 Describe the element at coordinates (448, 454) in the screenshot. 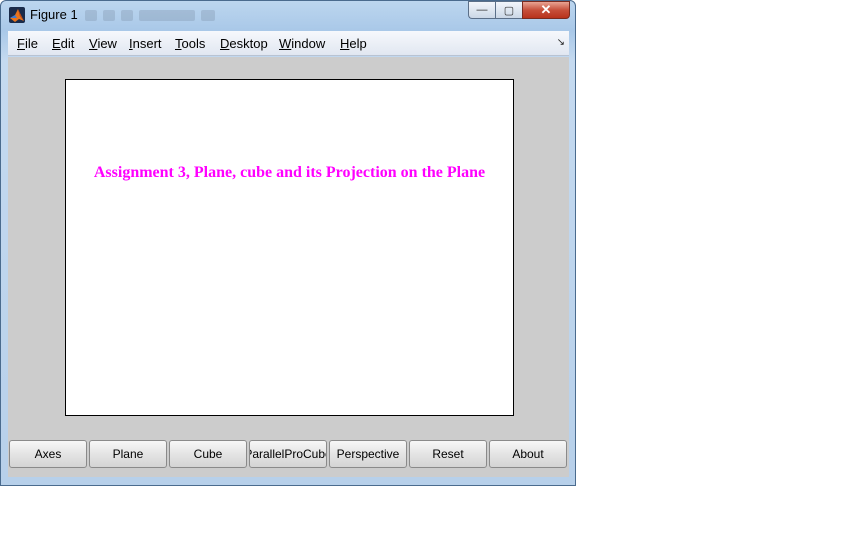

I see `reset-button: Reset` at that location.